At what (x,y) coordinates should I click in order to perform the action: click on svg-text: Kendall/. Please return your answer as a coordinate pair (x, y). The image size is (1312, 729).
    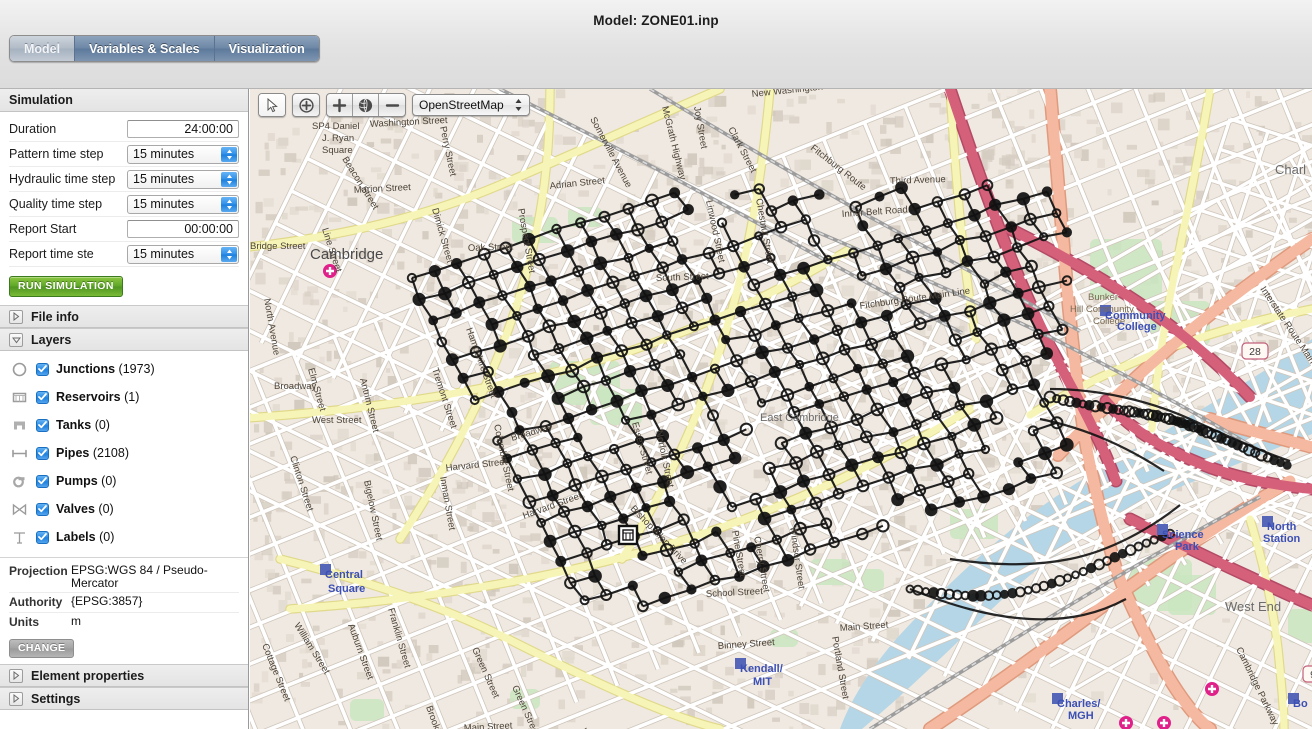
    Looking at the image, I should click on (761, 669).